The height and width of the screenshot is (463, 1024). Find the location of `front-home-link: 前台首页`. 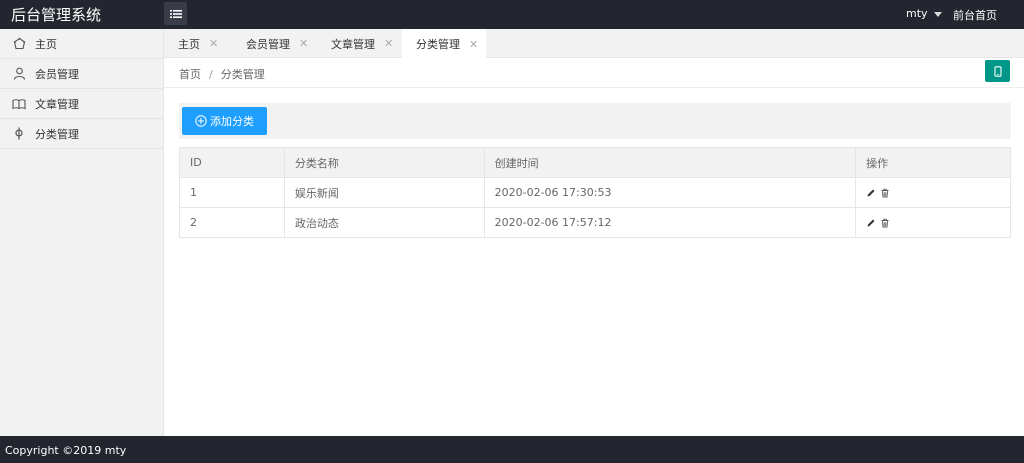

front-home-link: 前台首页 is located at coordinates (975, 15).